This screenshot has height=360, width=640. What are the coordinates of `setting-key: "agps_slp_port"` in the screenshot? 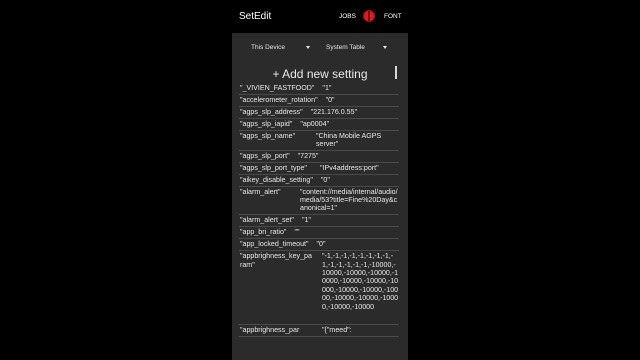 It's located at (265, 155).